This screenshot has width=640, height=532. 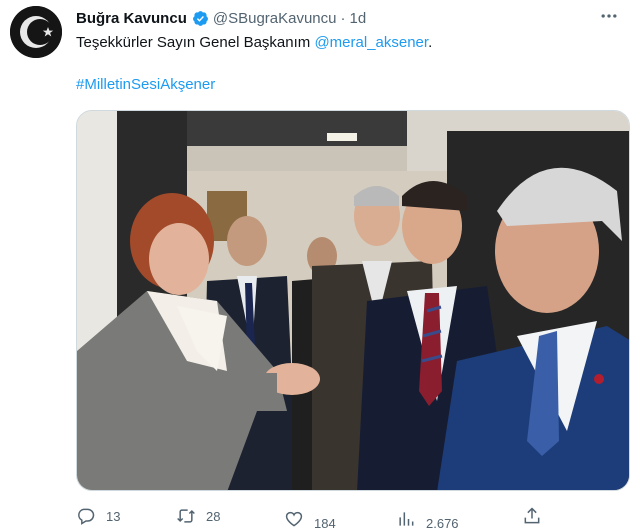 What do you see at coordinates (325, 523) in the screenshot?
I see `like-count: 184` at bounding box center [325, 523].